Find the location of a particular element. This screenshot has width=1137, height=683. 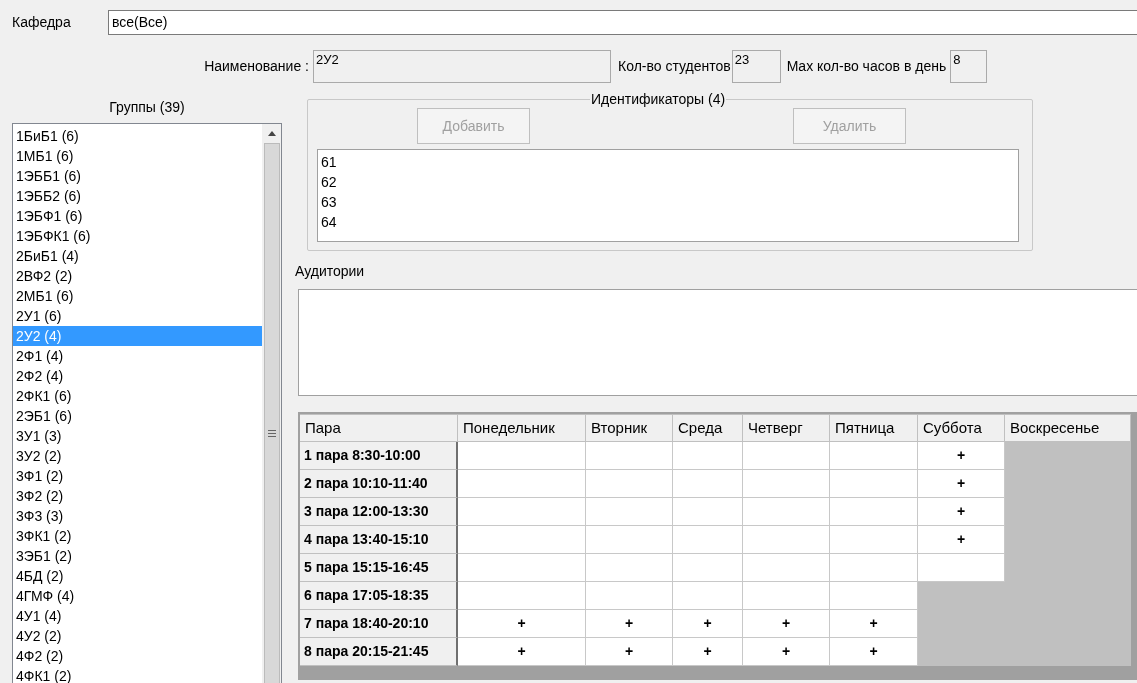

list-item: 4У2 (2) is located at coordinates (137, 636).